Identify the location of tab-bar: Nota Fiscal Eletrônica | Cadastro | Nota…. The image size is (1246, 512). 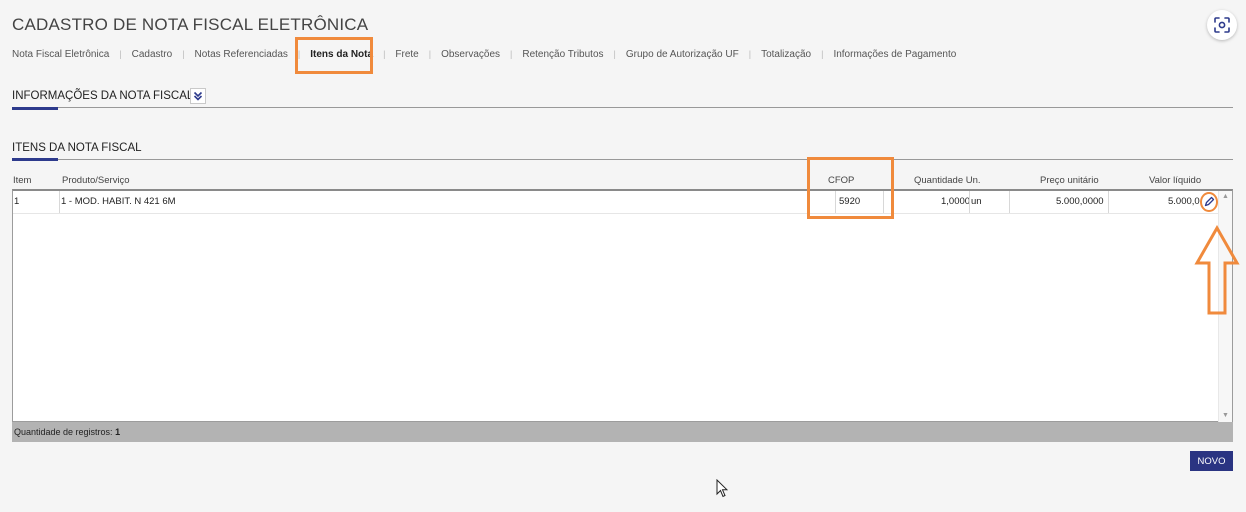
(484, 54).